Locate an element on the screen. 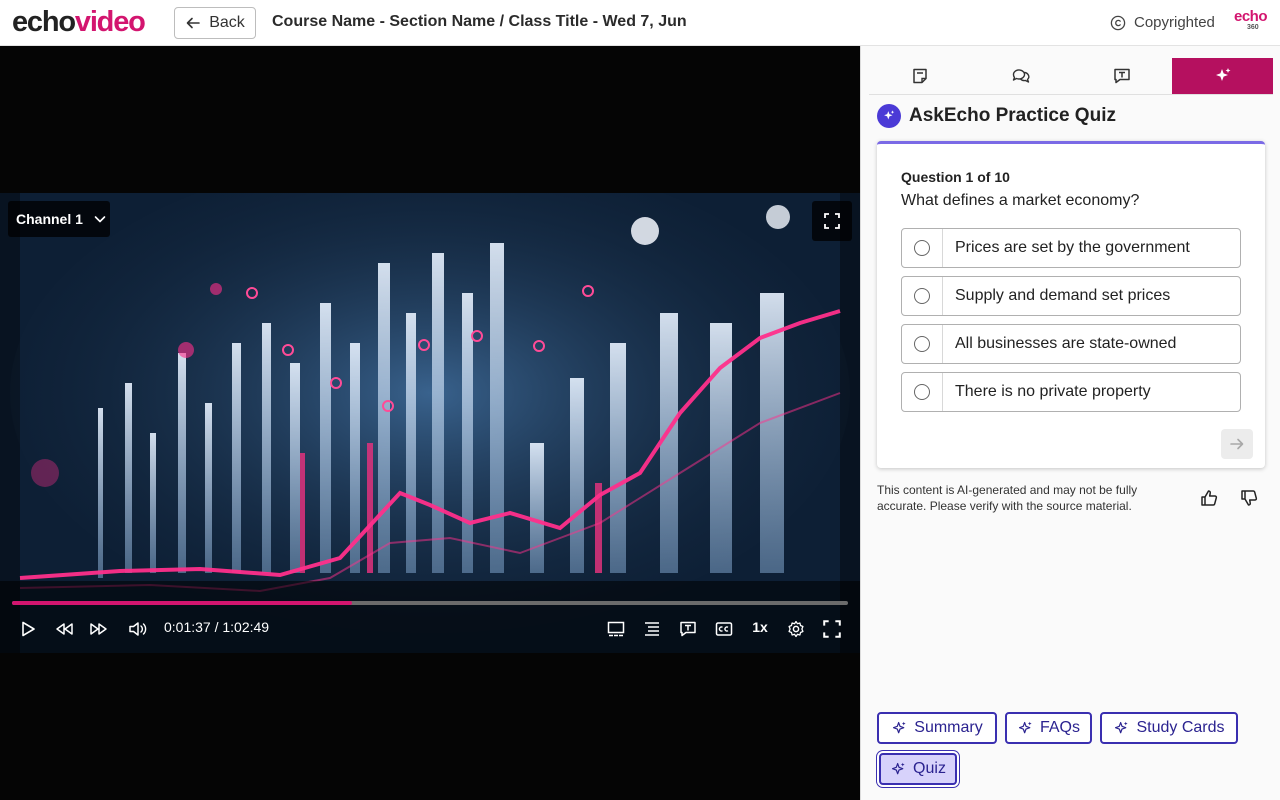 The height and width of the screenshot is (800, 1280). thumbs-up-button is located at coordinates (1209, 498).